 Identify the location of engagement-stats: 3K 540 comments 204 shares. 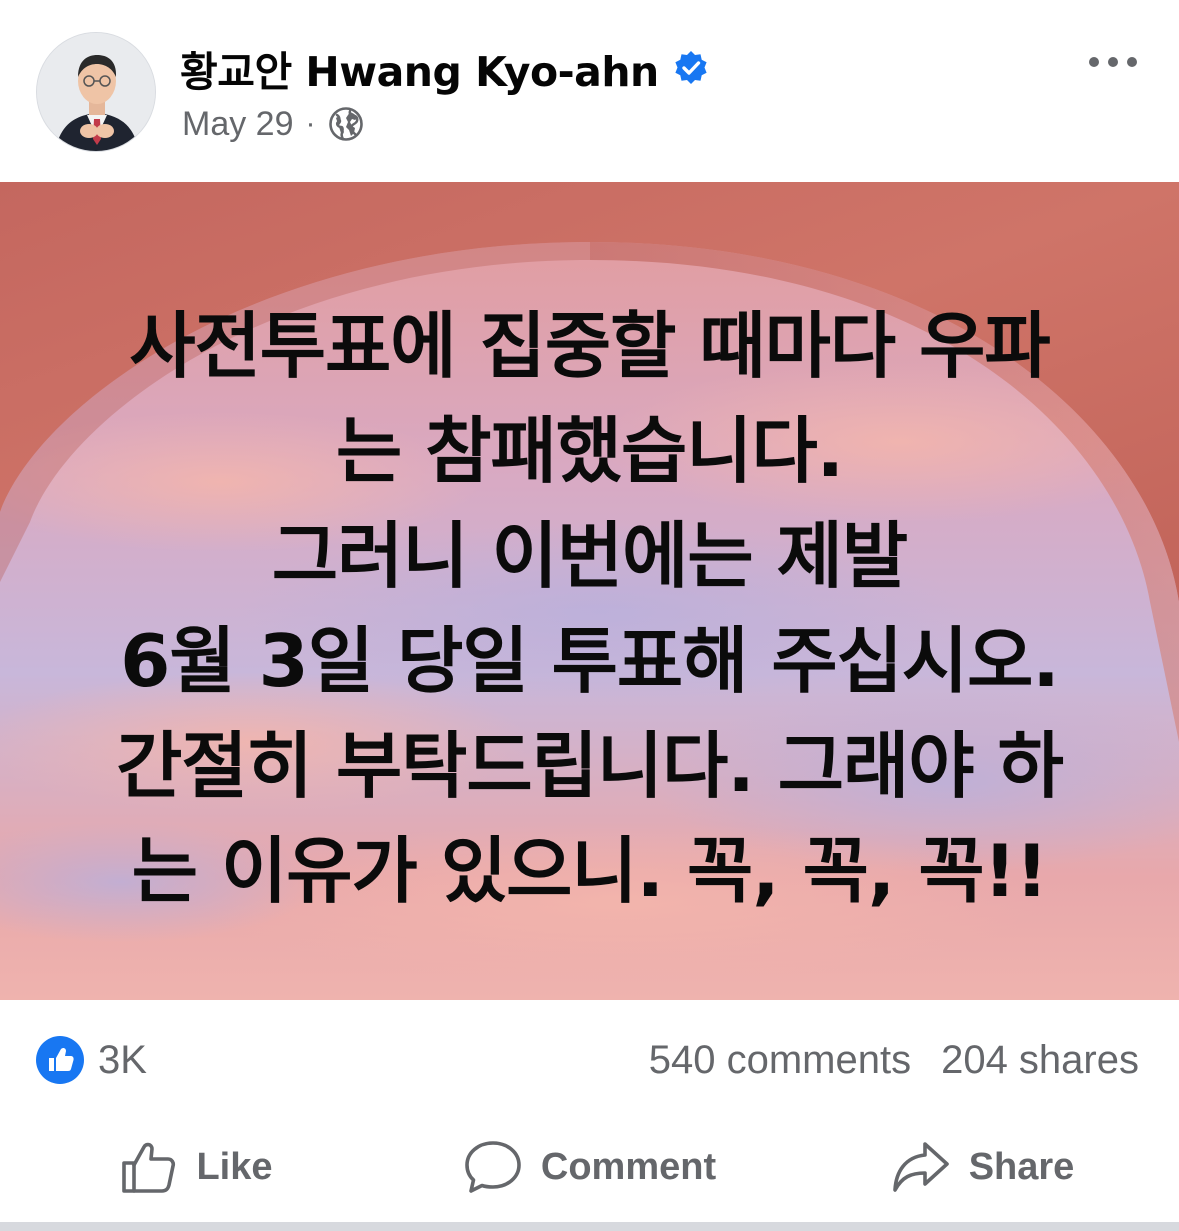
(589, 1056).